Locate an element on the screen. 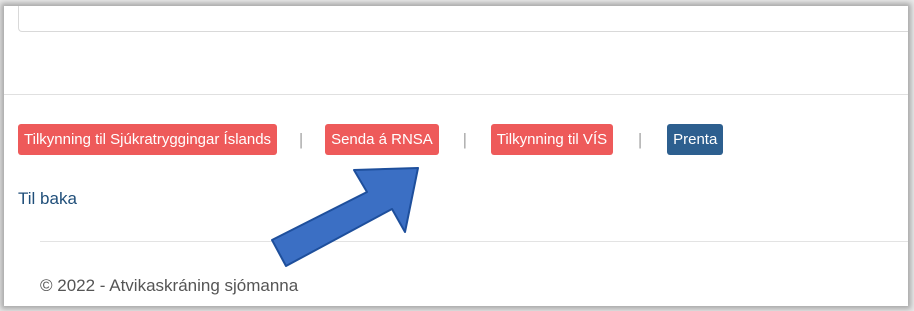 Image resolution: width=914 pixels, height=311 pixels. notify-vis-button: Tilkynning til VÍS is located at coordinates (552, 139).